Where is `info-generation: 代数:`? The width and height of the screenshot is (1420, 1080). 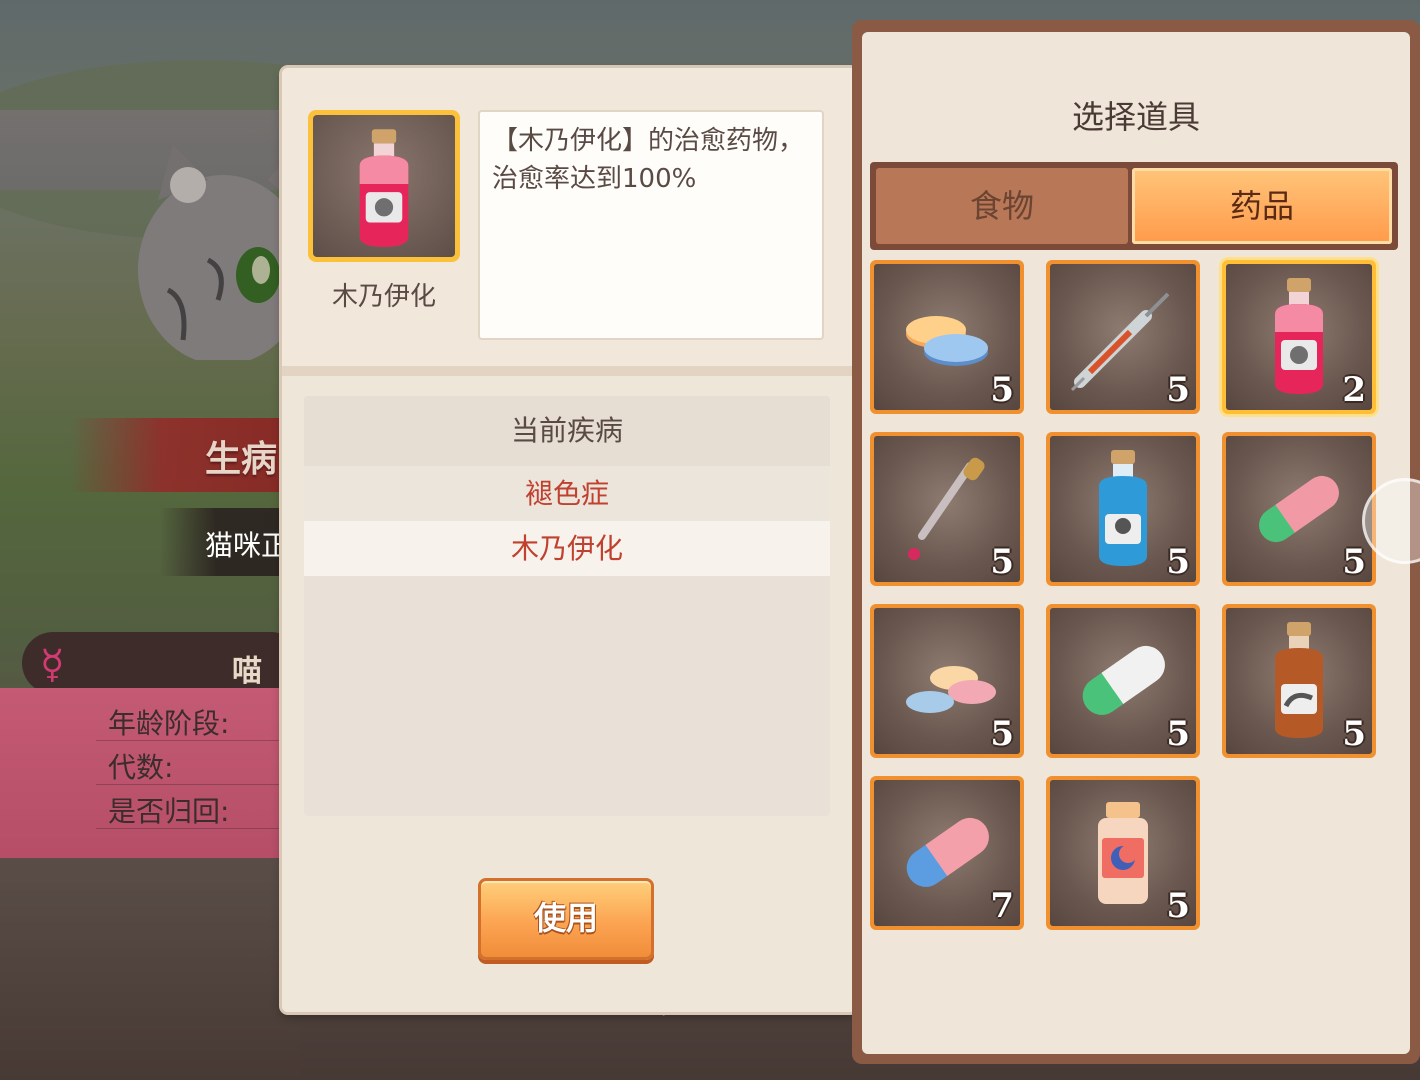
info-generation: 代数: is located at coordinates (141, 767).